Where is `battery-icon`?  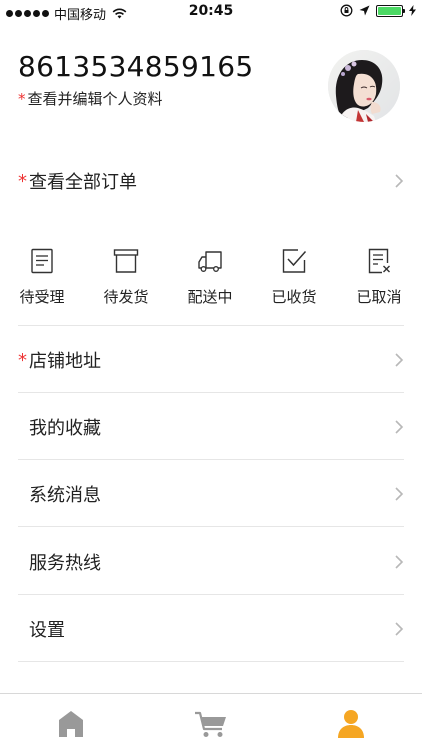 battery-icon is located at coordinates (390, 10).